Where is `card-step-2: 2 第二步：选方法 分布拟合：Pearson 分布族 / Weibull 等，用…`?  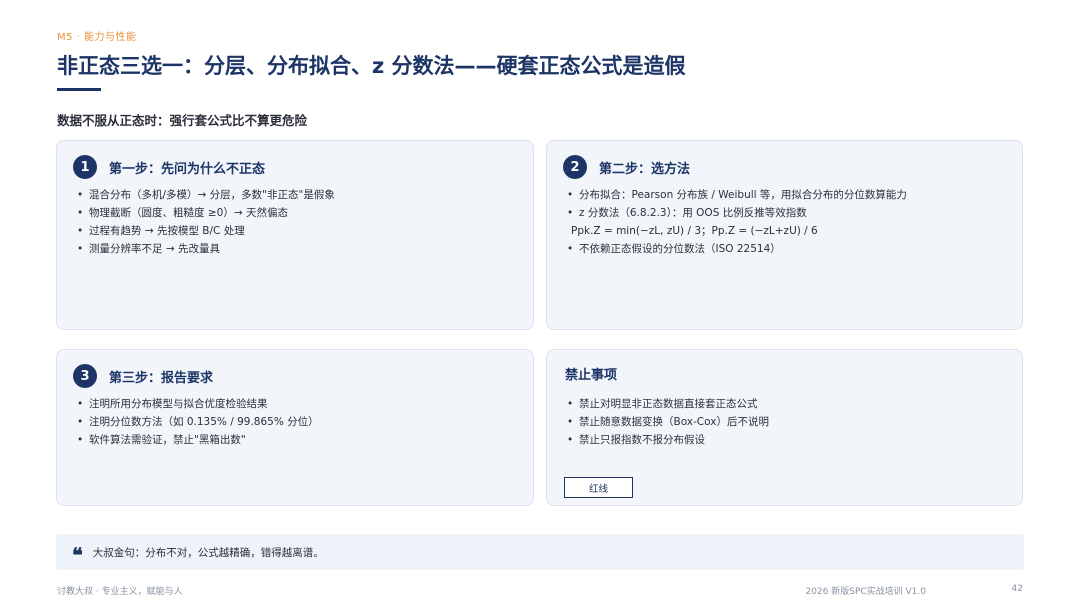
card-step-2: 2 第二步：选方法 分布拟合：Pearson 分布族 / Weibull 等，用… is located at coordinates (784, 235).